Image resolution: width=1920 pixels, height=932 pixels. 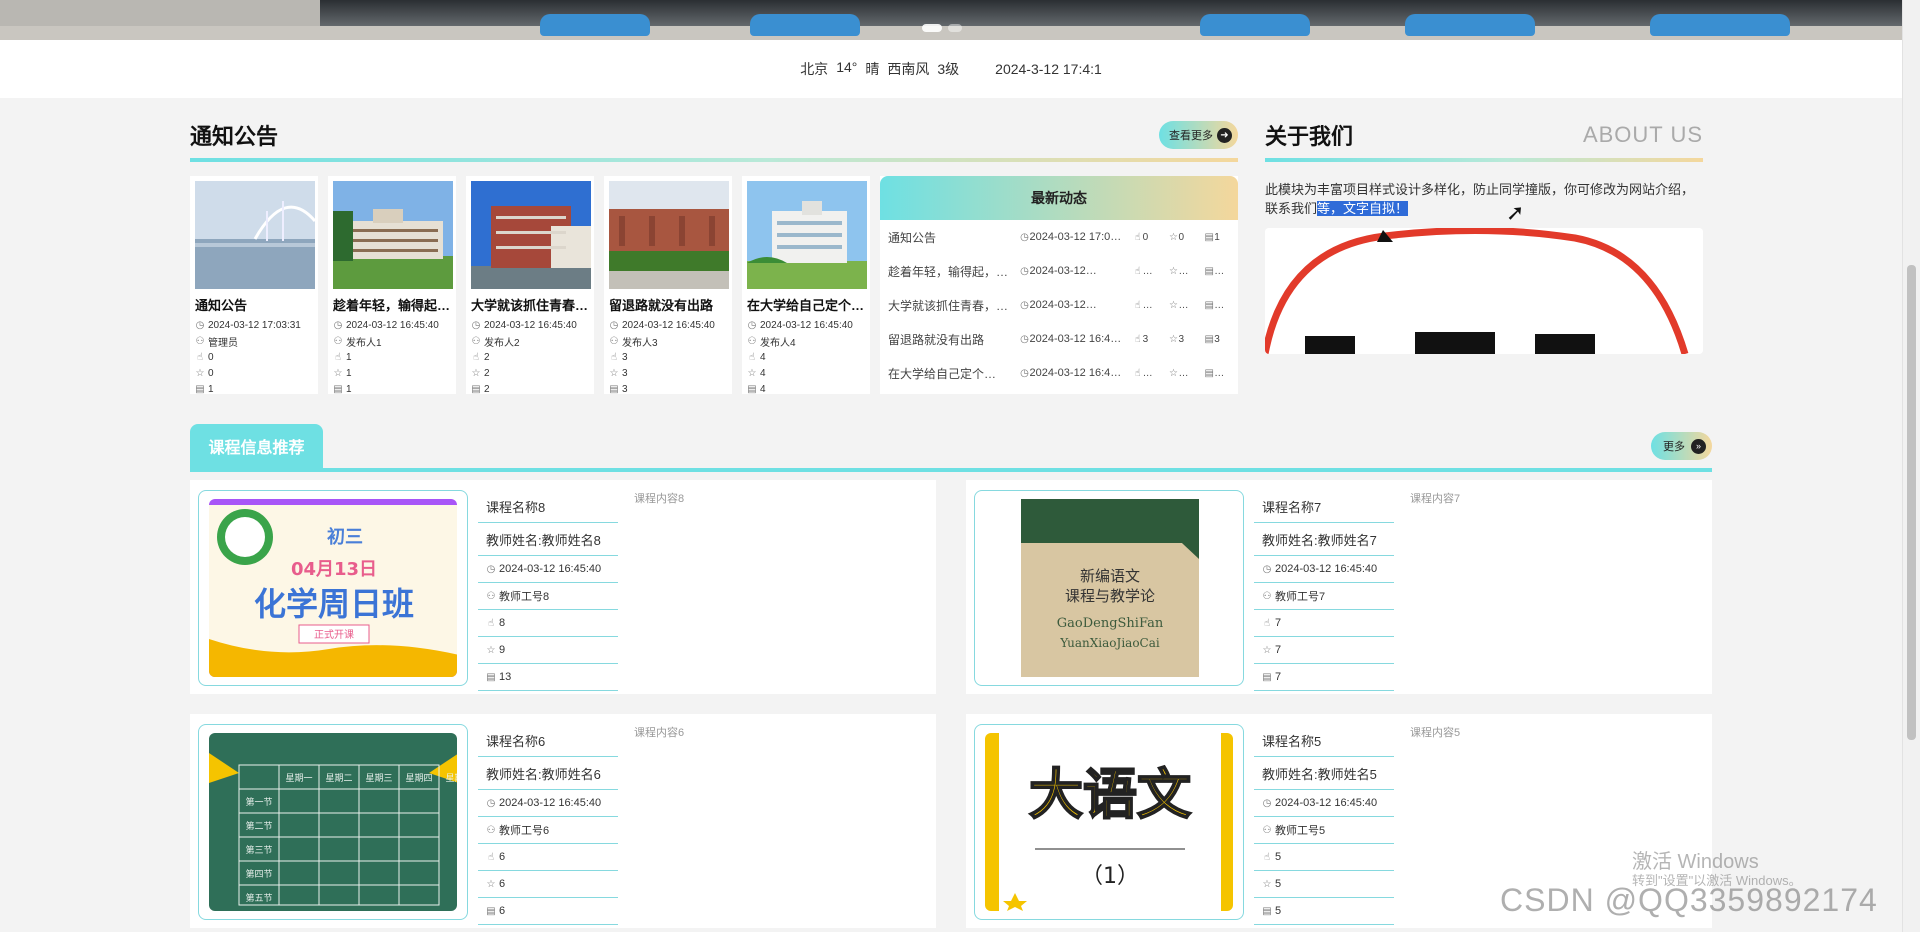 I want to click on notice-card-likes-row: ☝ 2, so click(x=530, y=357).